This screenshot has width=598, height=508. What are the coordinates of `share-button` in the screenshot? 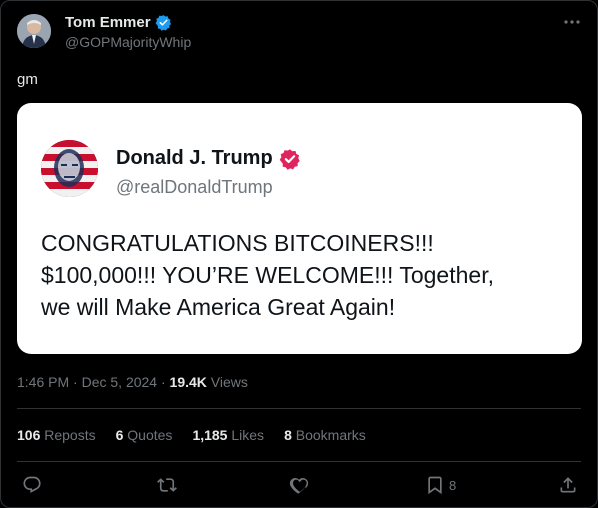 It's located at (568, 485).